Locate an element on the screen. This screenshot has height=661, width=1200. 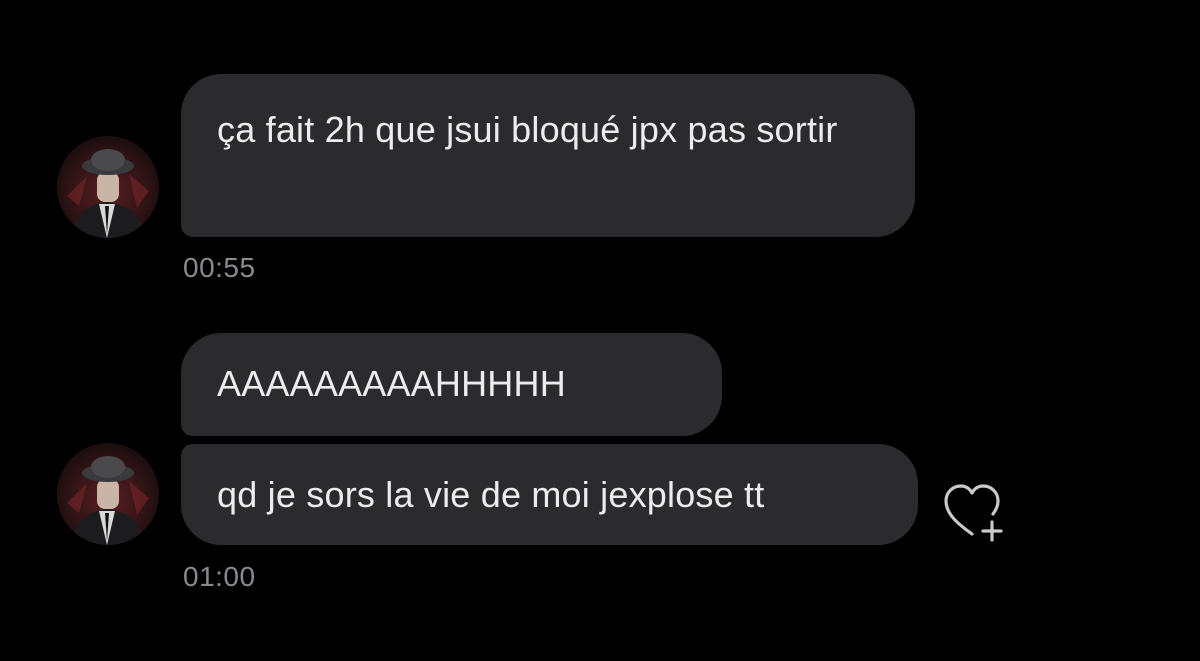
message-text: qd je sors la vie de moi jexplose tt is located at coordinates (491, 494).